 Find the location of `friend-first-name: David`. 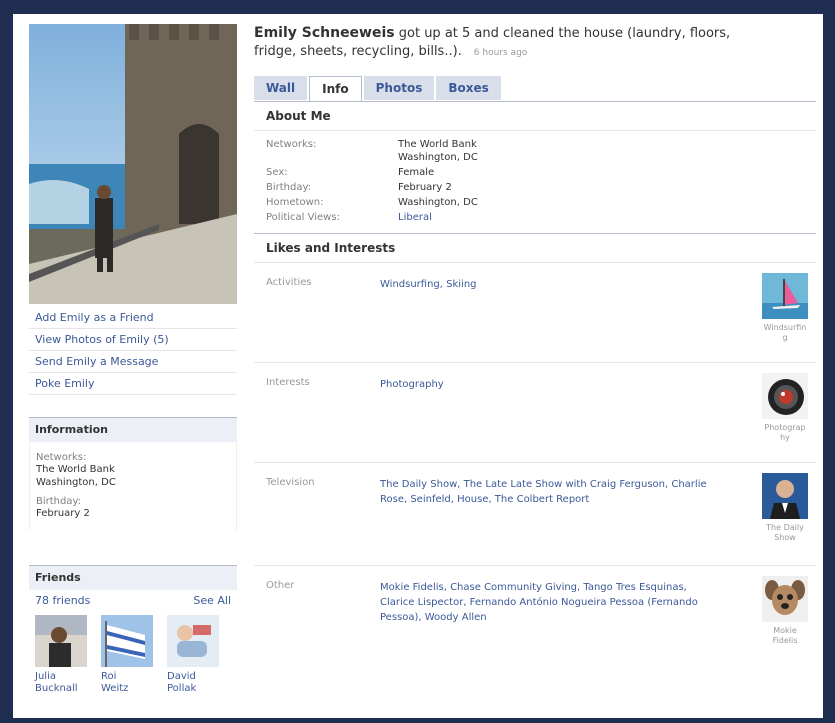

friend-first-name: David is located at coordinates (193, 677).